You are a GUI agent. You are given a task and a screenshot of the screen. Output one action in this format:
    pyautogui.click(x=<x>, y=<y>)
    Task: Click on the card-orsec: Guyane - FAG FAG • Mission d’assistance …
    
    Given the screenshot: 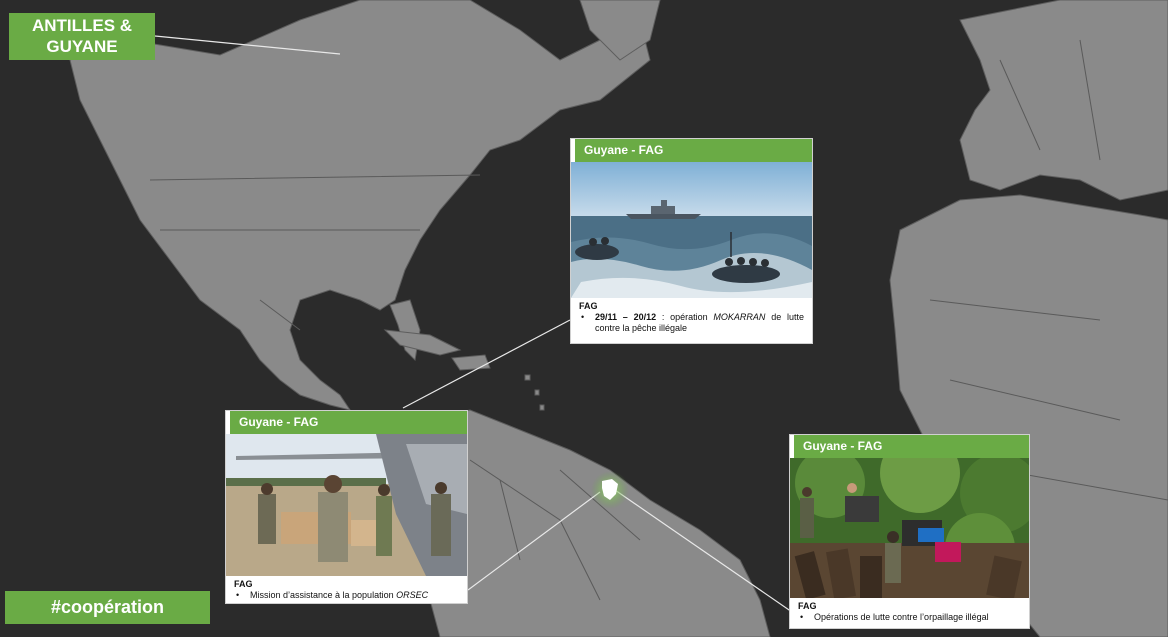 What is the action you would take?
    pyautogui.click(x=346, y=507)
    